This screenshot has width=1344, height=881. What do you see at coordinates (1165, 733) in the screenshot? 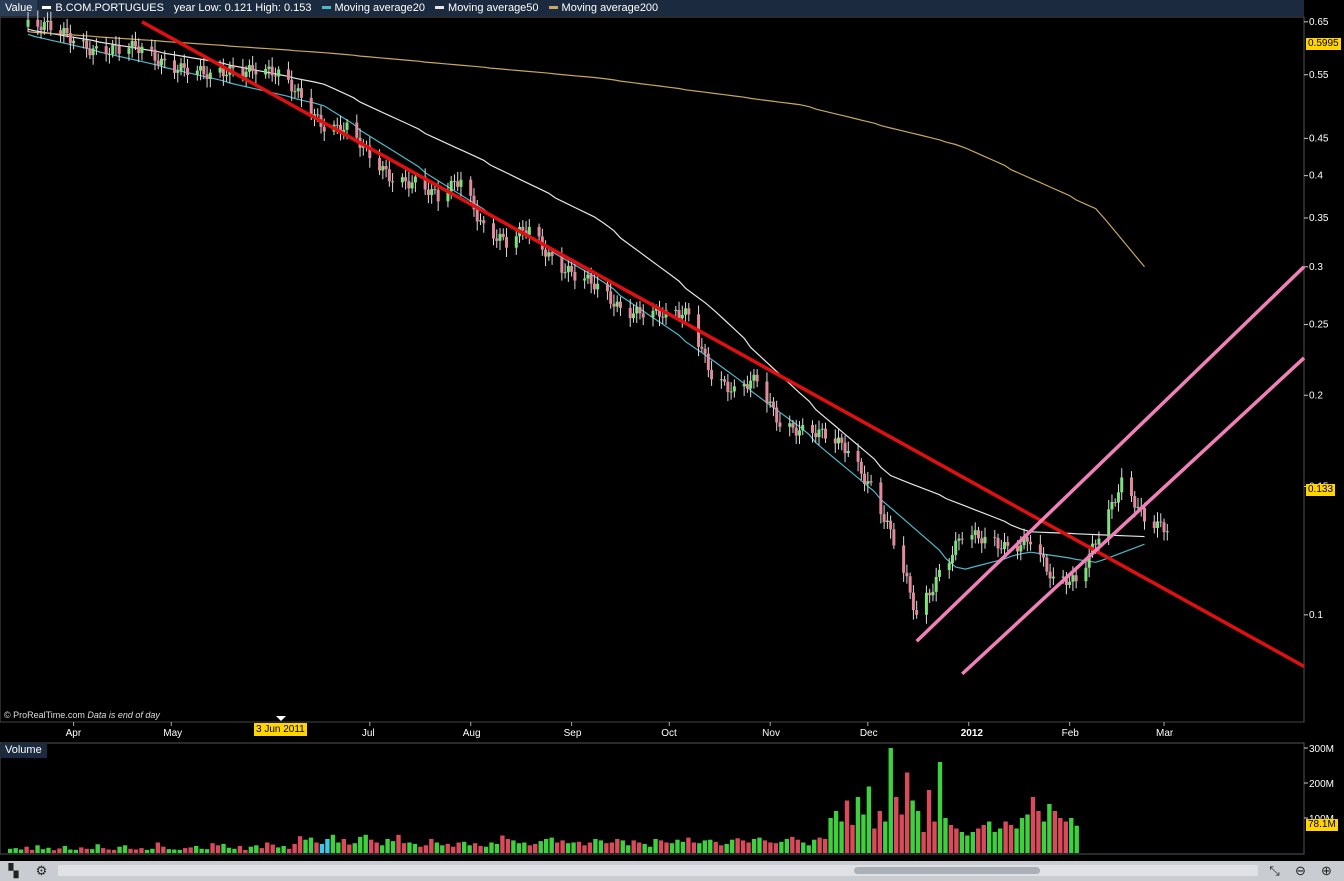
I see `x-tick-label: Mar` at bounding box center [1165, 733].